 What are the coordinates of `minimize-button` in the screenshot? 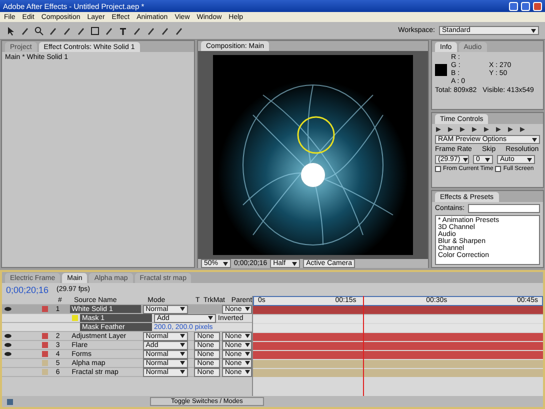 It's located at (513, 6).